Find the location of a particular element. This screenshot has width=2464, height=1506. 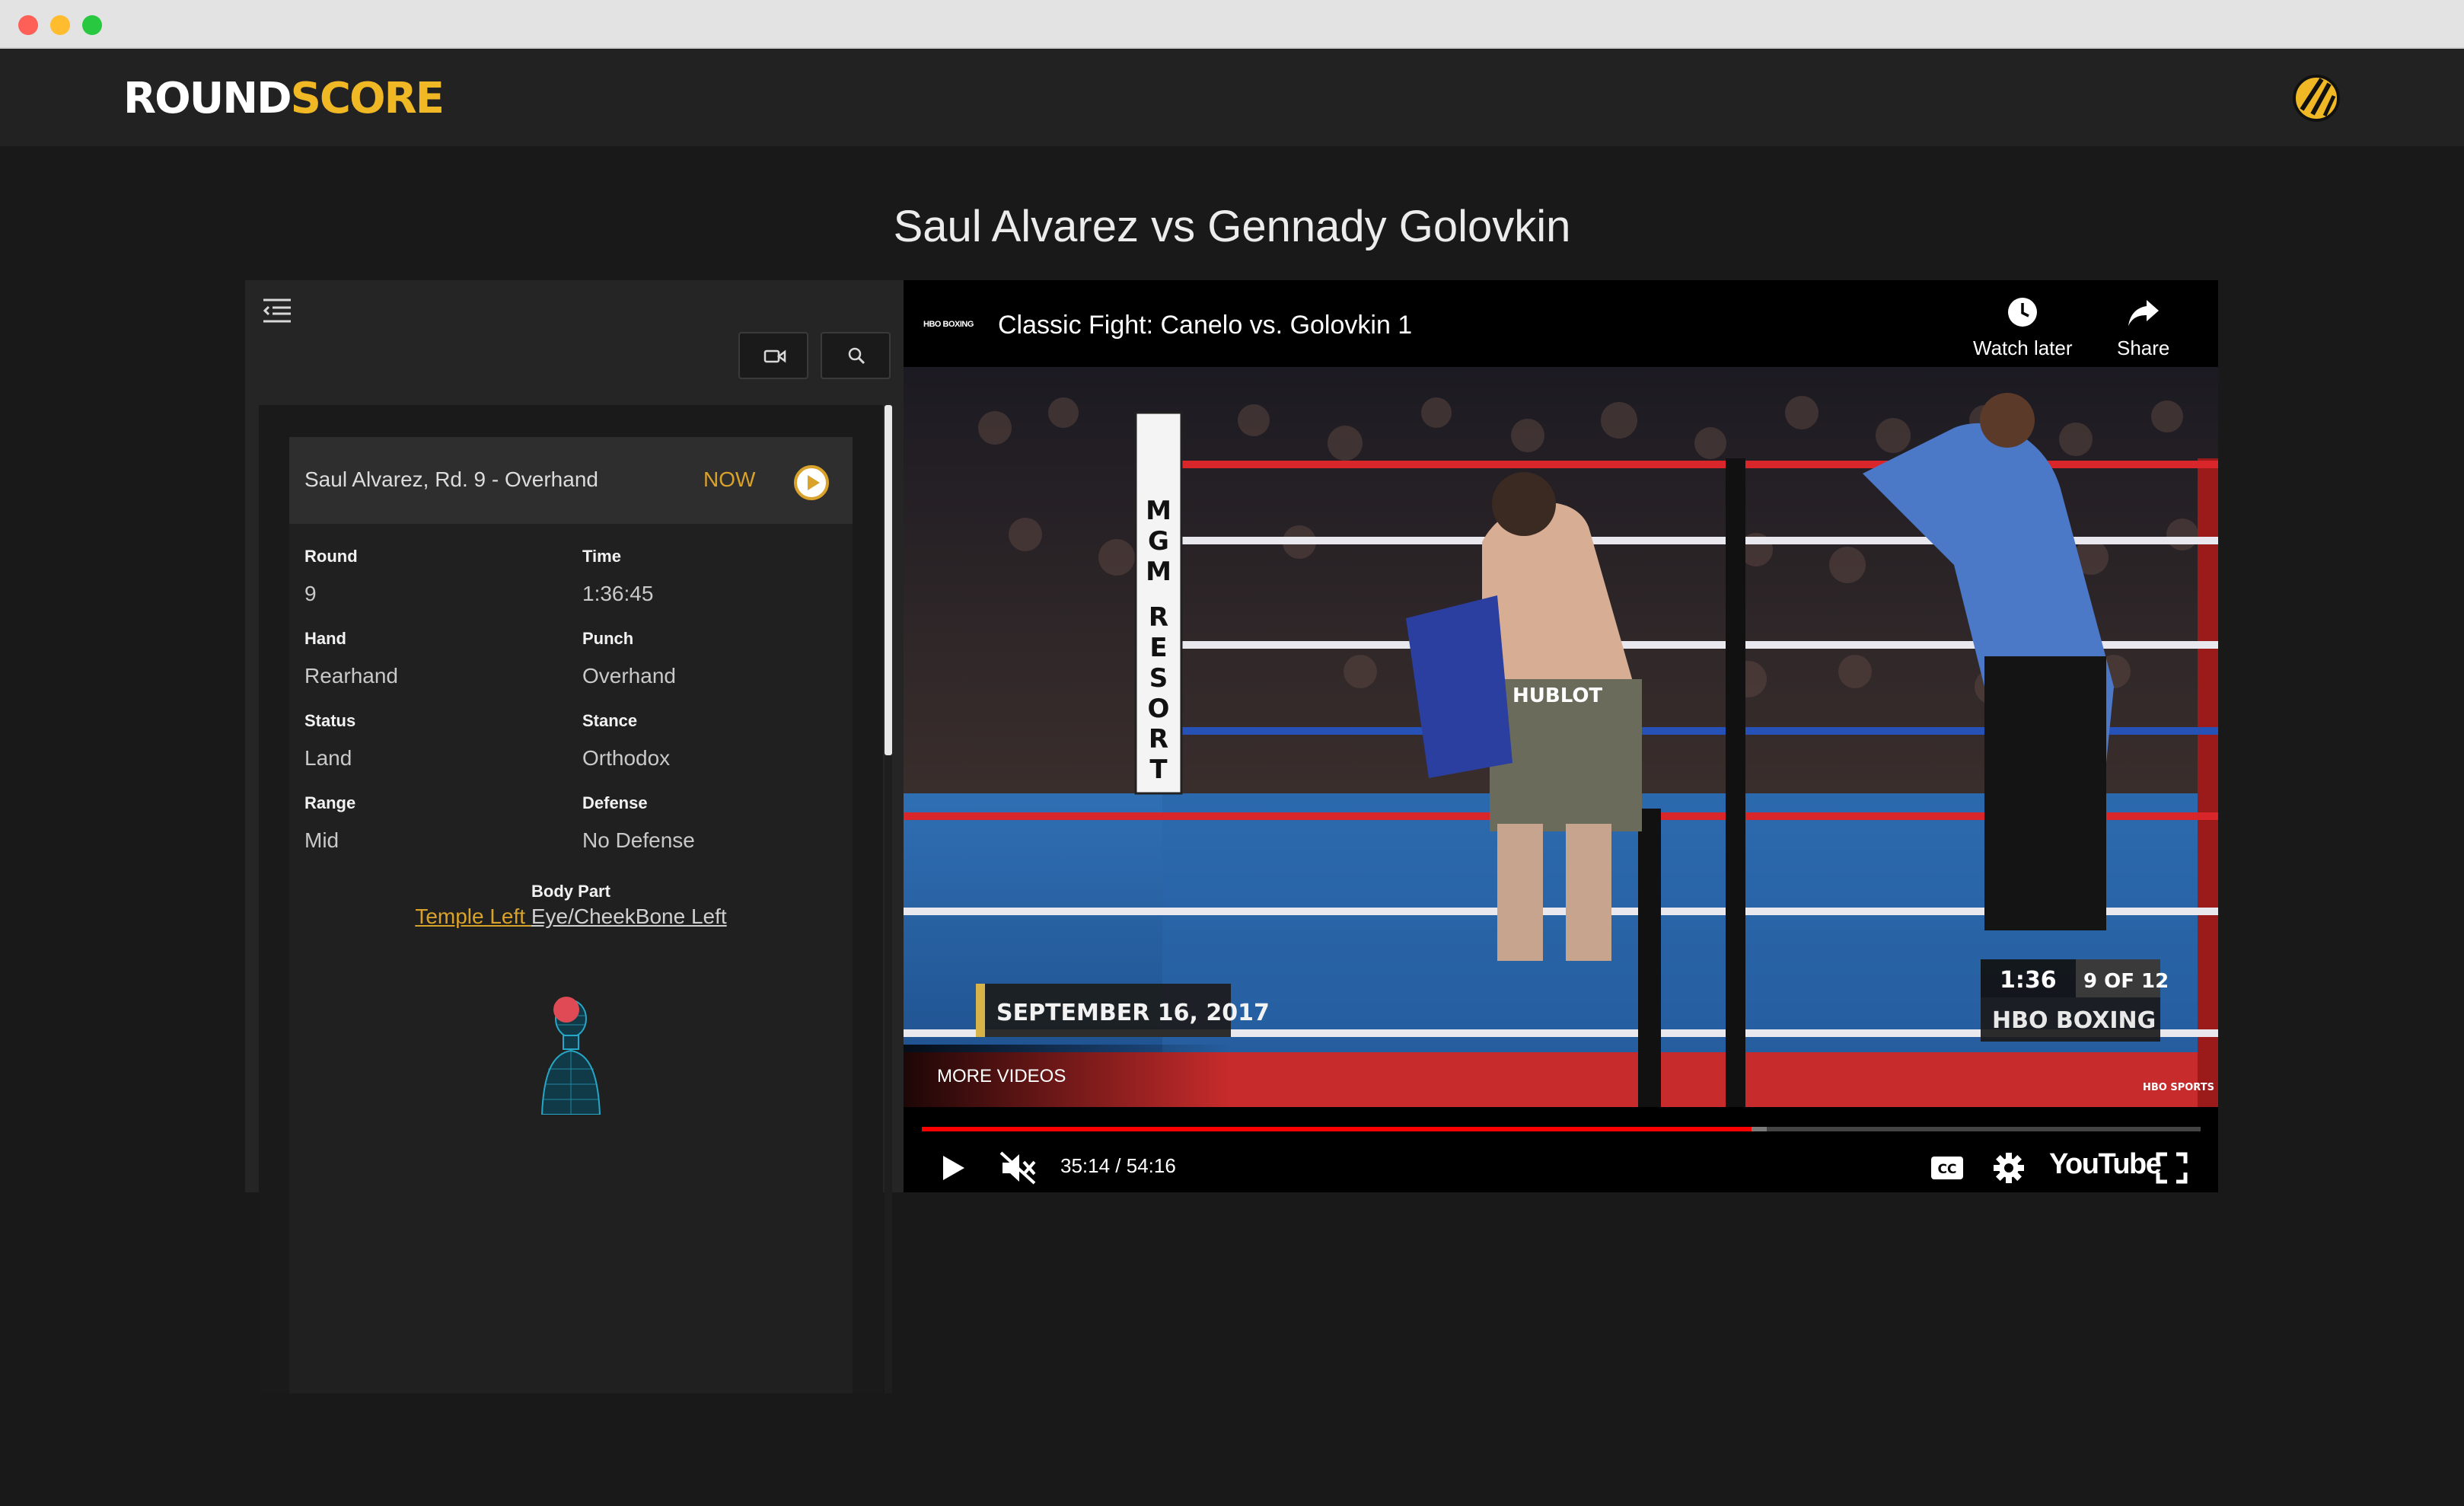

buffer-bar is located at coordinates (1760, 1129).